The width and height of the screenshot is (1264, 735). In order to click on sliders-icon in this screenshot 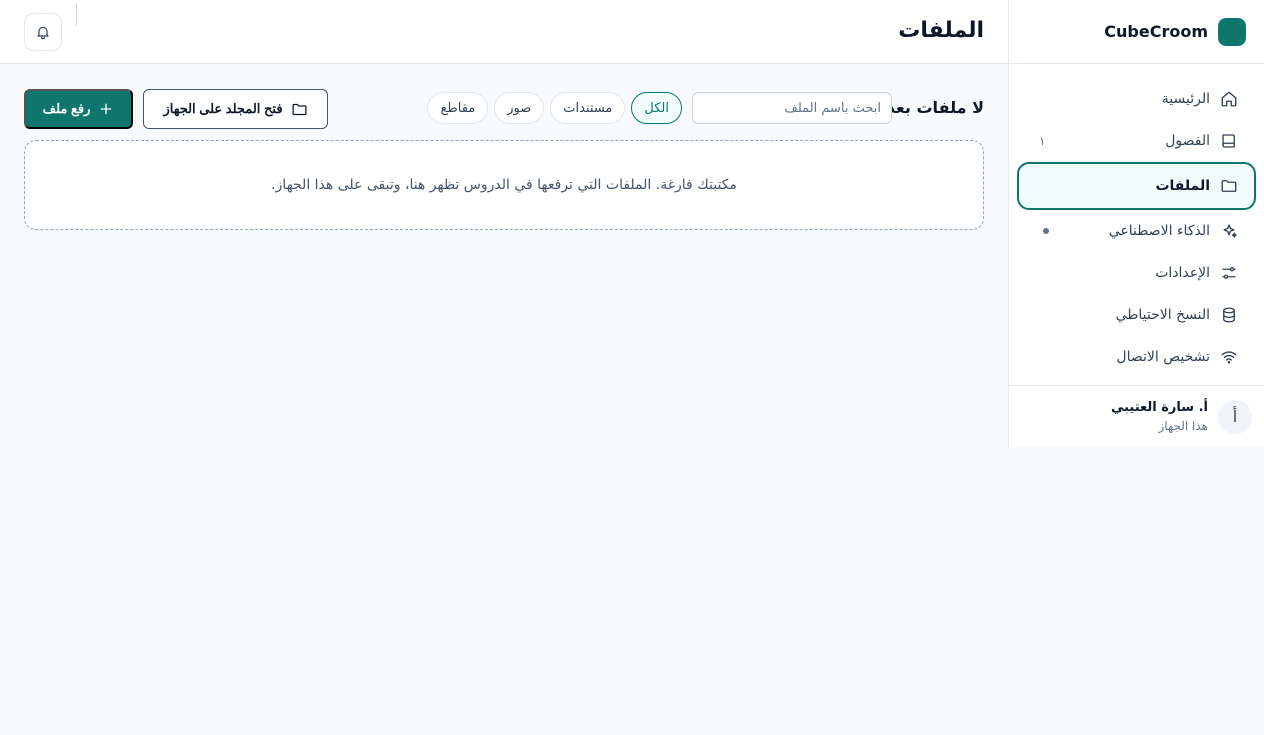, I will do `click(1229, 273)`.